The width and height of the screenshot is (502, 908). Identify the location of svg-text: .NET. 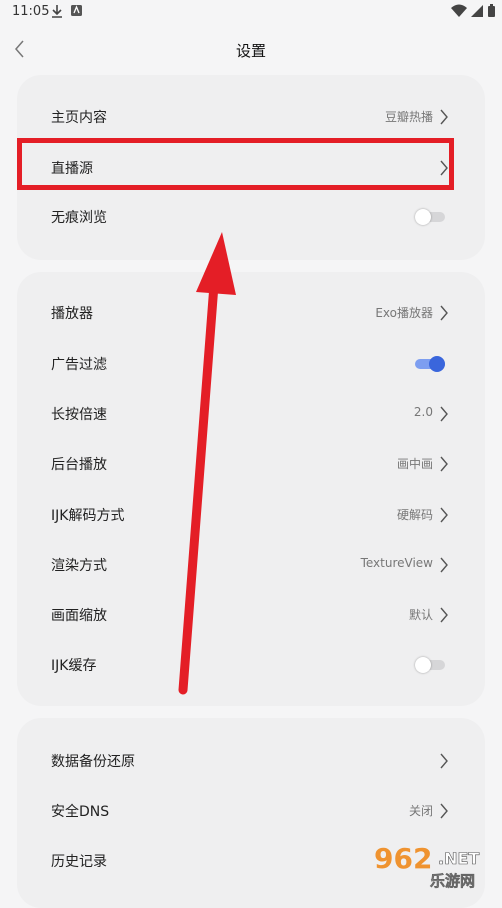
(458, 858).